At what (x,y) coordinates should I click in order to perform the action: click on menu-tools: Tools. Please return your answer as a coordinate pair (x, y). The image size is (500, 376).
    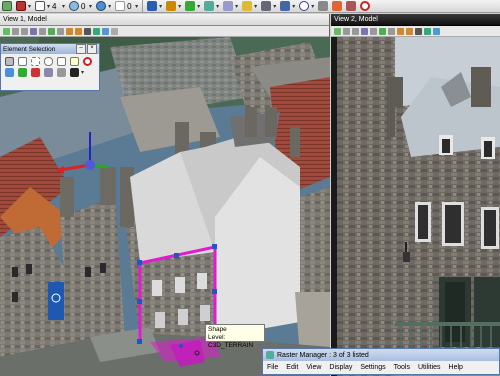
    Looking at the image, I should click on (402, 367).